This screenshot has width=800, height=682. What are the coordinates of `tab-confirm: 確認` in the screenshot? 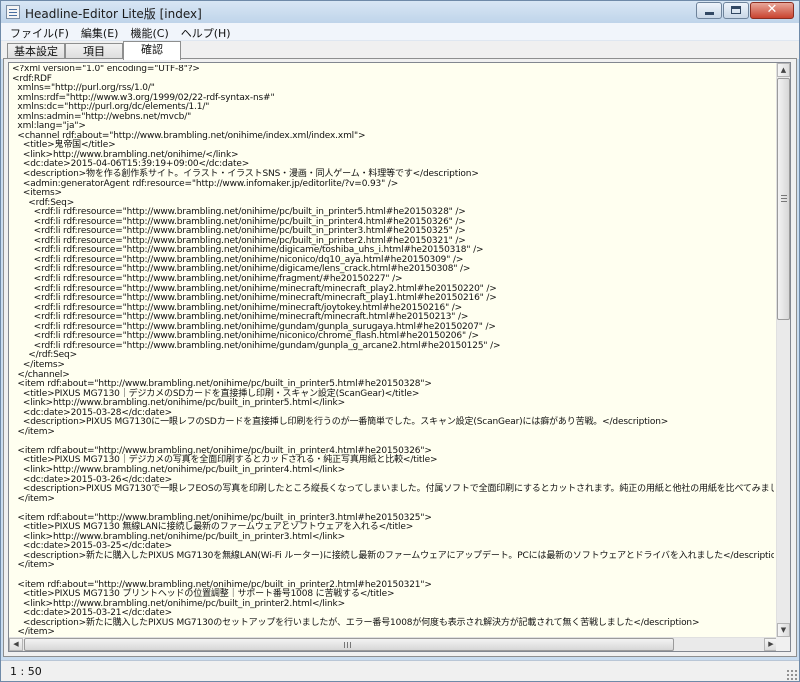 It's located at (152, 50).